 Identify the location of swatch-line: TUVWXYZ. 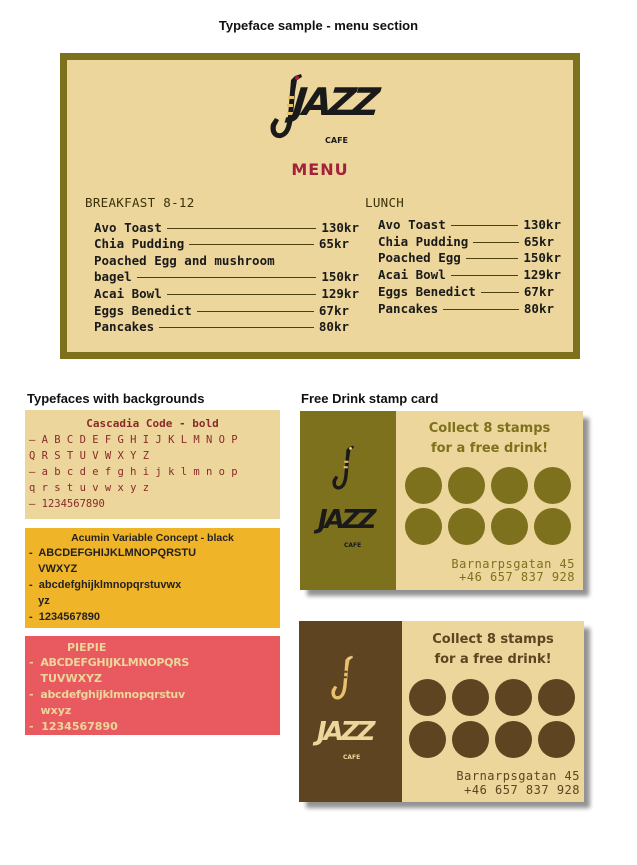
(65, 678).